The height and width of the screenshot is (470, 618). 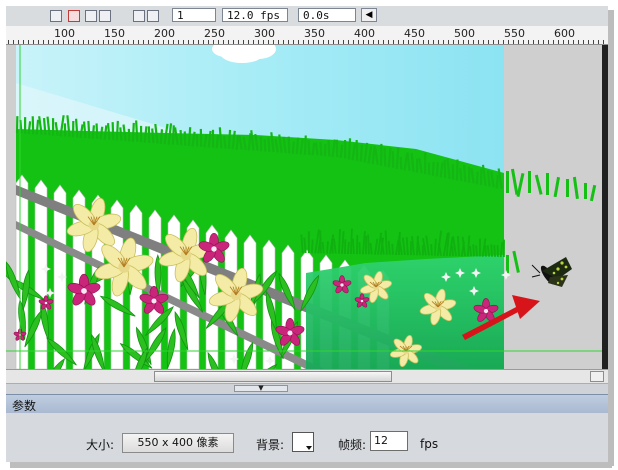 What do you see at coordinates (24, 406) in the screenshot?
I see `panel-title: 参数` at bounding box center [24, 406].